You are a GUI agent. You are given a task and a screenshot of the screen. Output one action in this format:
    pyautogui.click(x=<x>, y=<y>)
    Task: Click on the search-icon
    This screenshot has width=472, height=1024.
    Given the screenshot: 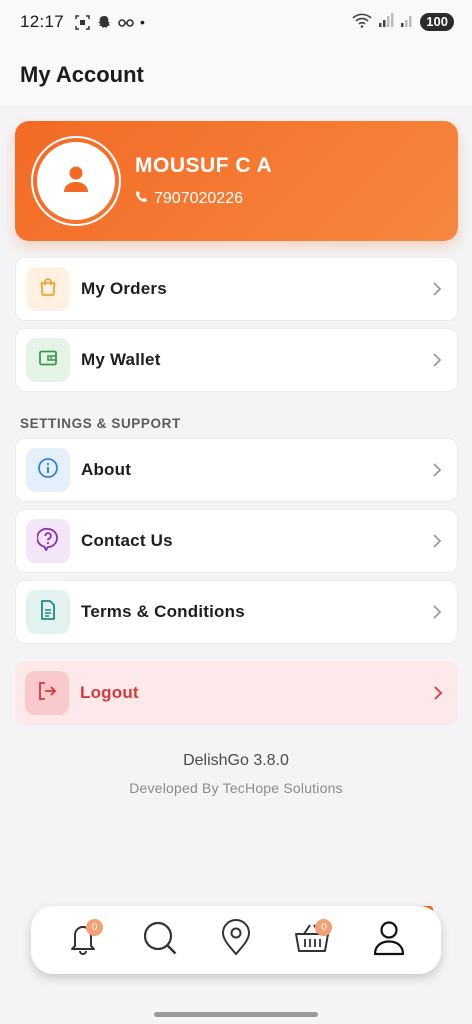 What is the action you would take?
    pyautogui.click(x=160, y=940)
    